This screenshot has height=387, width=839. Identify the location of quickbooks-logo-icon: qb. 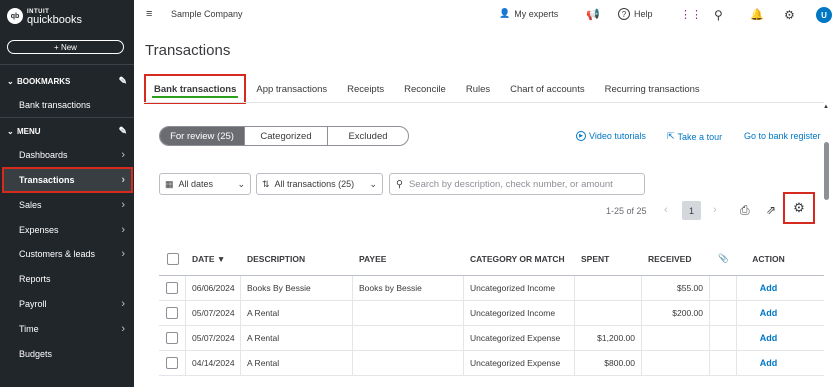
(15, 16).